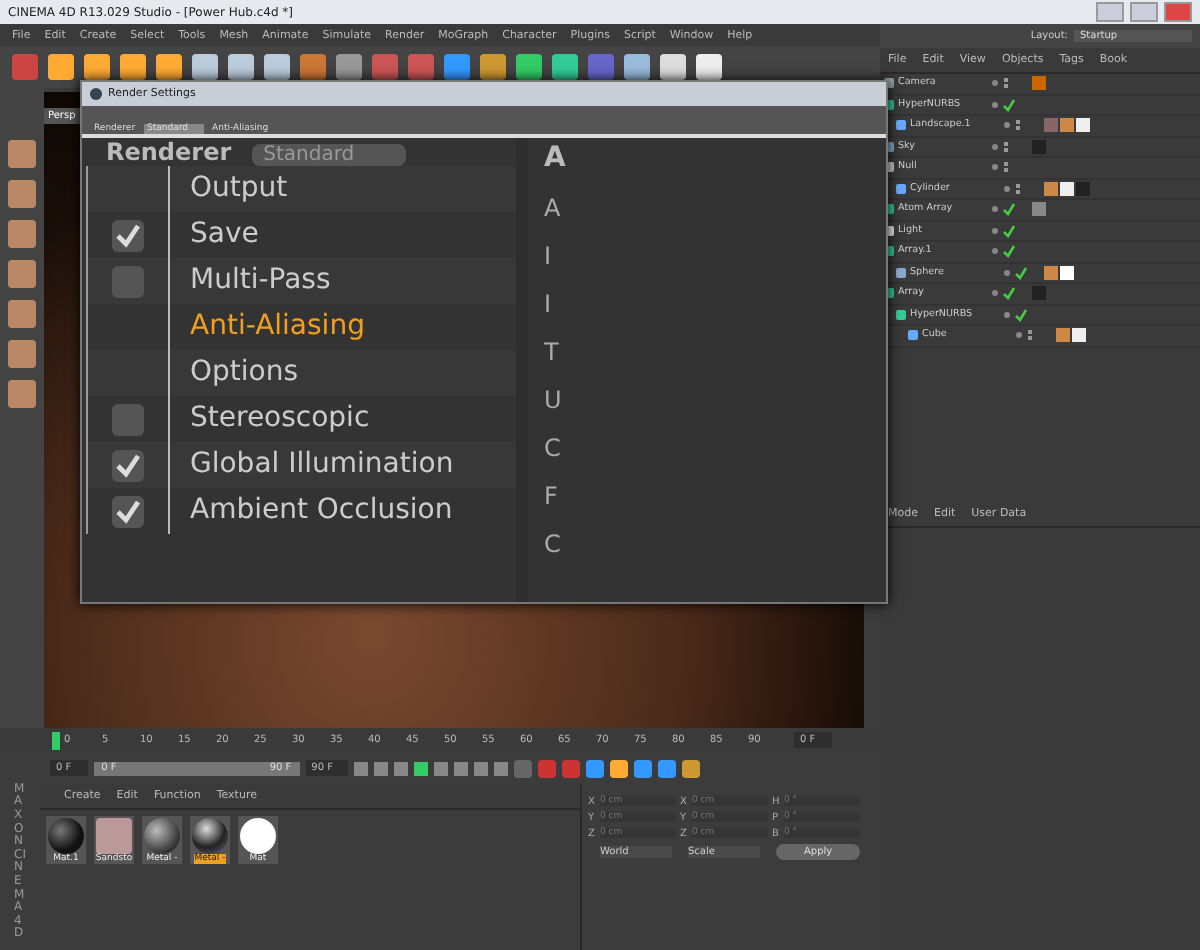 The height and width of the screenshot is (950, 1200). What do you see at coordinates (554, 400) in the screenshot?
I see `field-label: U` at bounding box center [554, 400].